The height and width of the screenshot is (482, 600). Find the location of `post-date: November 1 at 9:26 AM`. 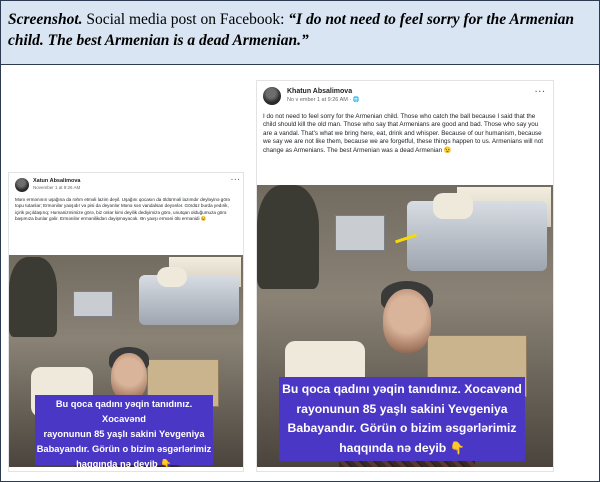

post-date: November 1 at 9:26 AM is located at coordinates (56, 187).